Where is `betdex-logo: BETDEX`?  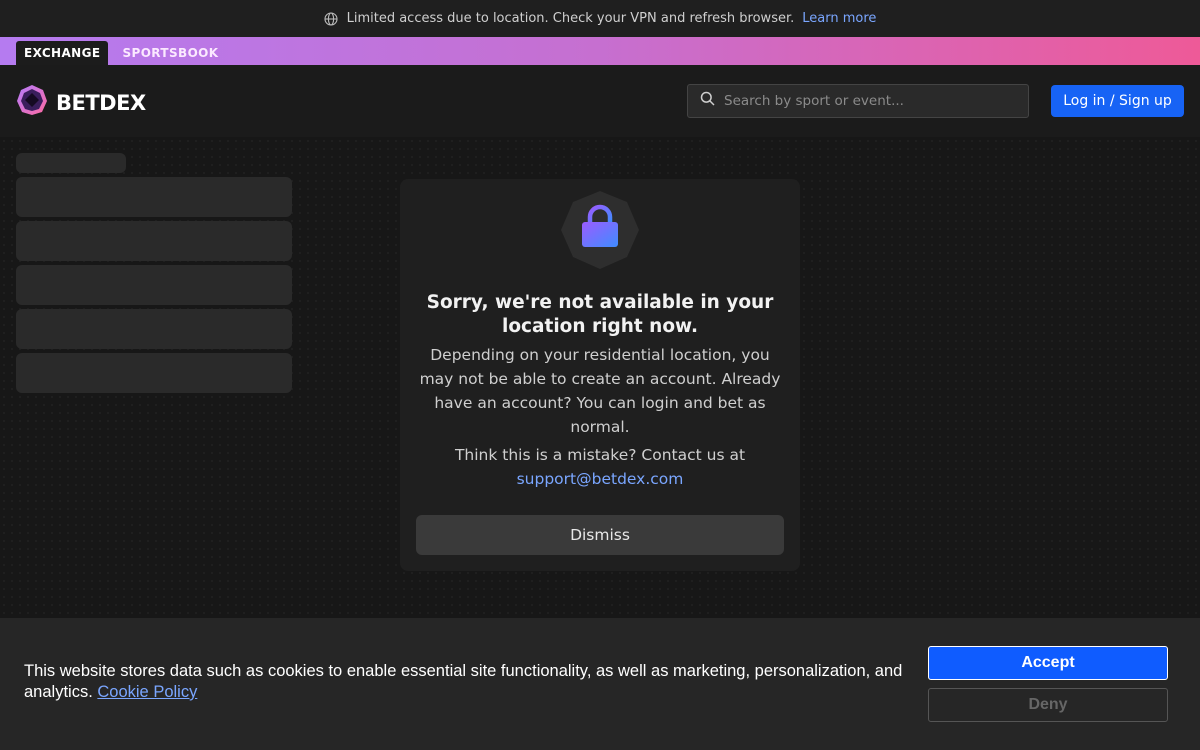 betdex-logo: BETDEX is located at coordinates (81, 102).